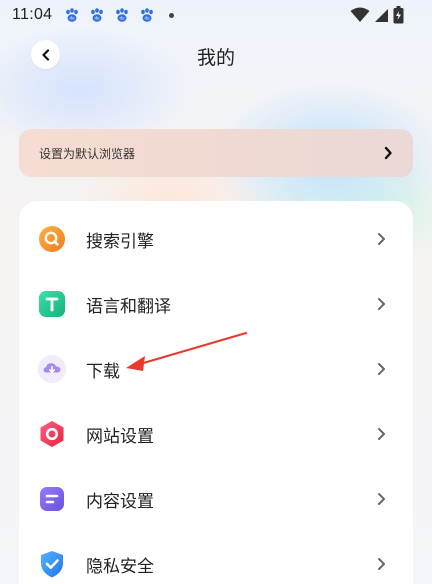 Image resolution: width=432 pixels, height=584 pixels. I want to click on battery-icon, so click(398, 15).